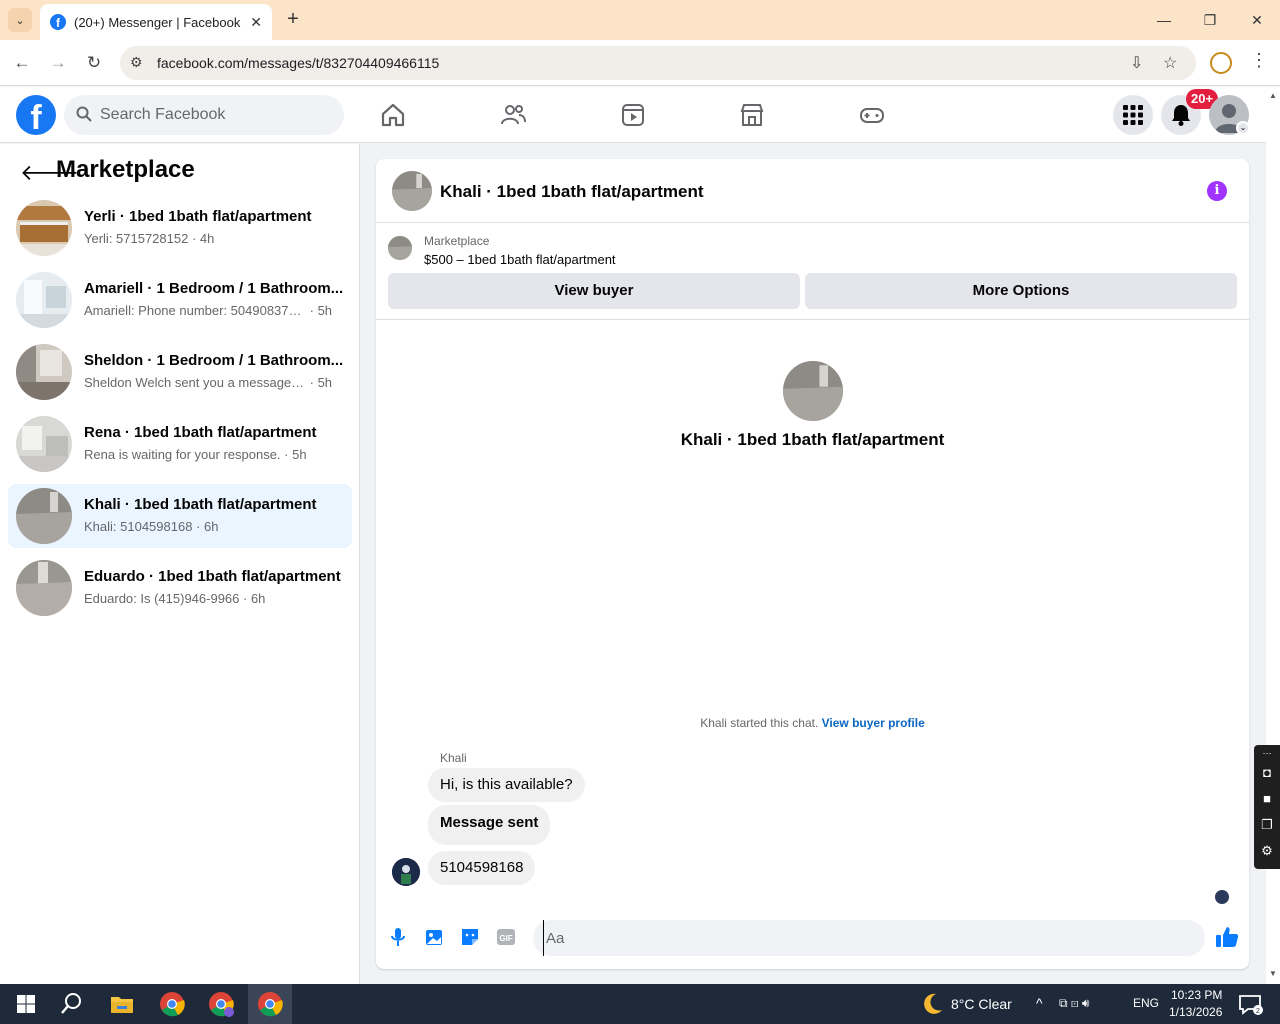  Describe the element at coordinates (94, 63) in the screenshot. I see `reload-icon: ↻` at that location.